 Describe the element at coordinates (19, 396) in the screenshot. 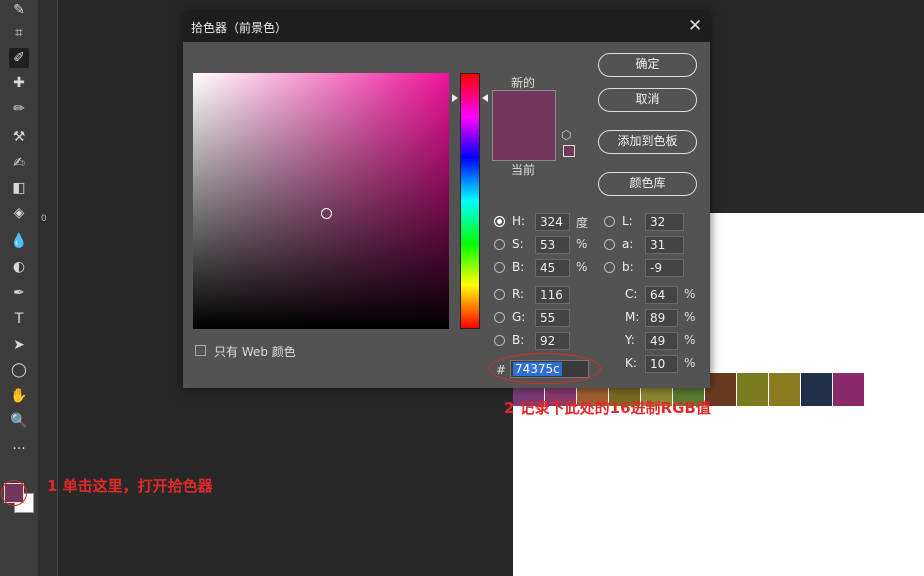

I see `hand-icon: ✋` at that location.